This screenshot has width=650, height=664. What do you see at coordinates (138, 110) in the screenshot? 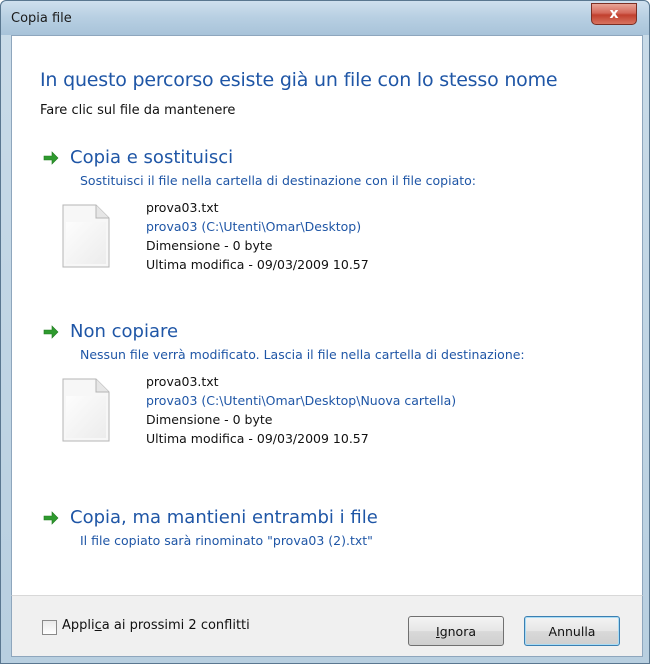
I see `dialog-subheading: Fare clic sul file da mantenere` at bounding box center [138, 110].